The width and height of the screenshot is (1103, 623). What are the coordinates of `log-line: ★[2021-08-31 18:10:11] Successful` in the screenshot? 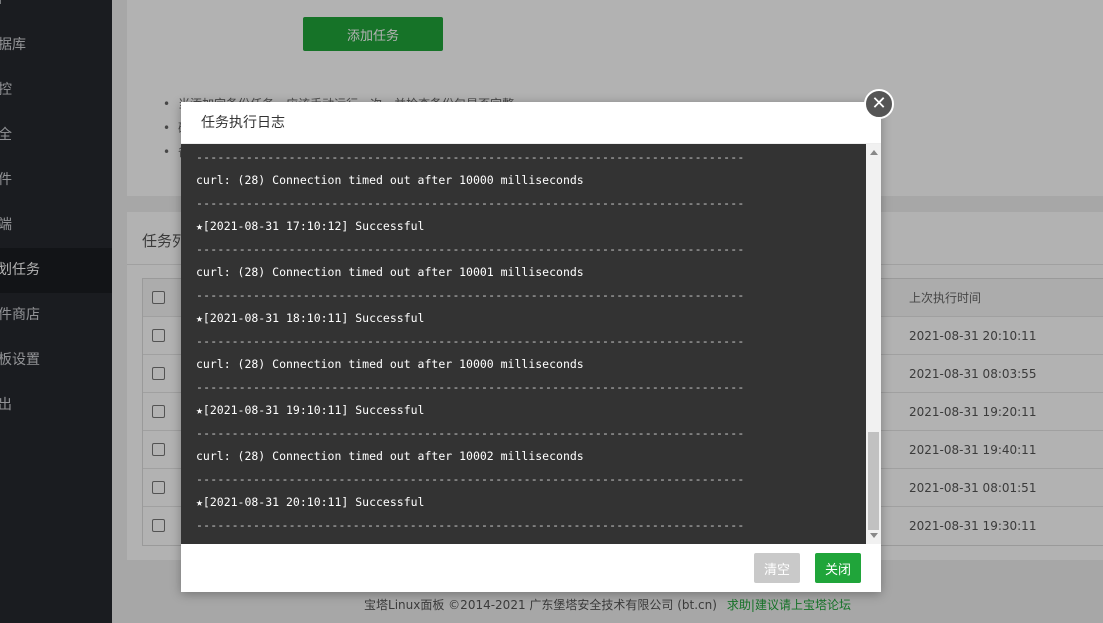 It's located at (310, 318).